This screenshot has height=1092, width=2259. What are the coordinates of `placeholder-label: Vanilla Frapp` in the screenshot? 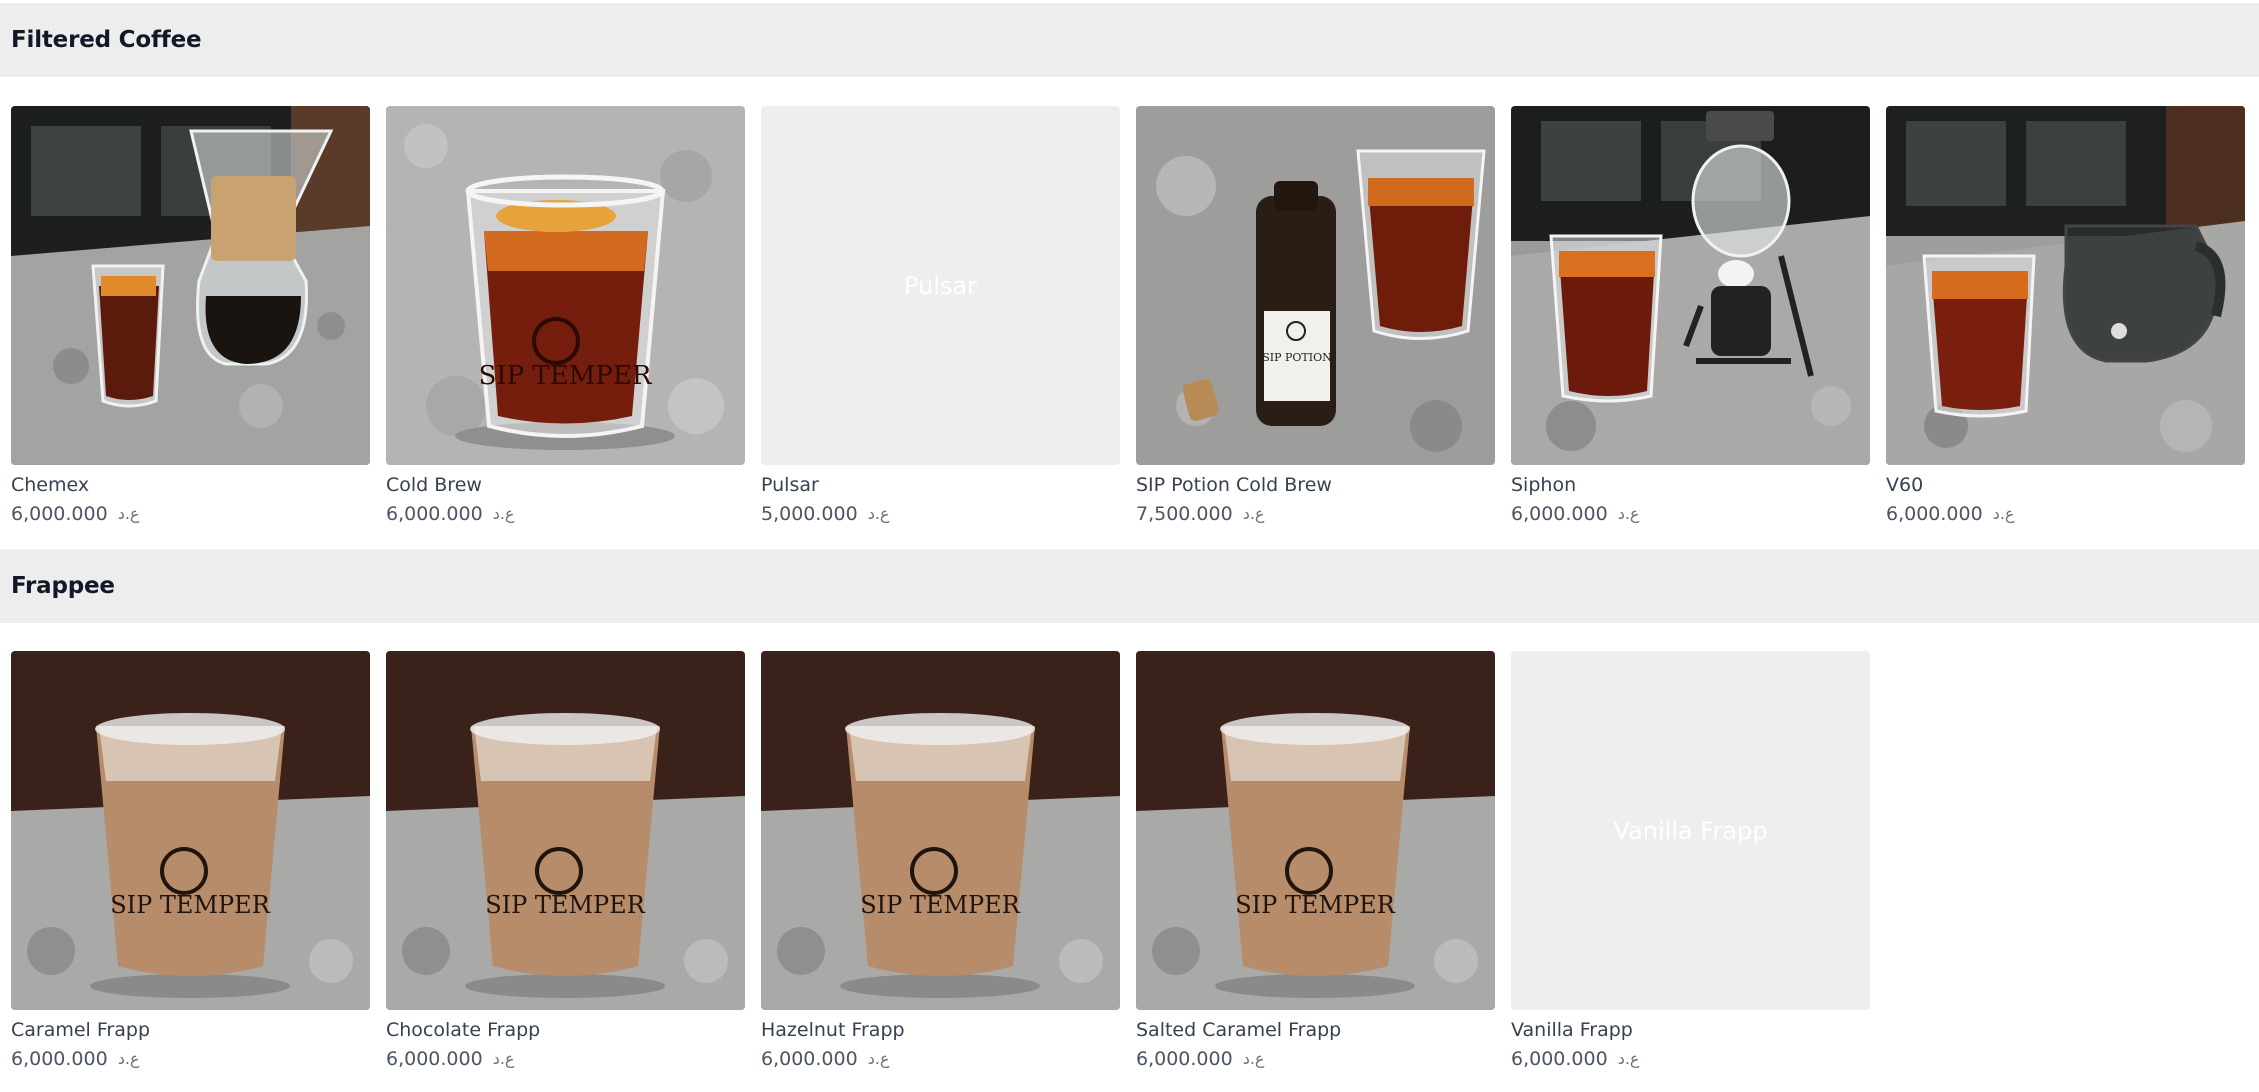 It's located at (1690, 830).